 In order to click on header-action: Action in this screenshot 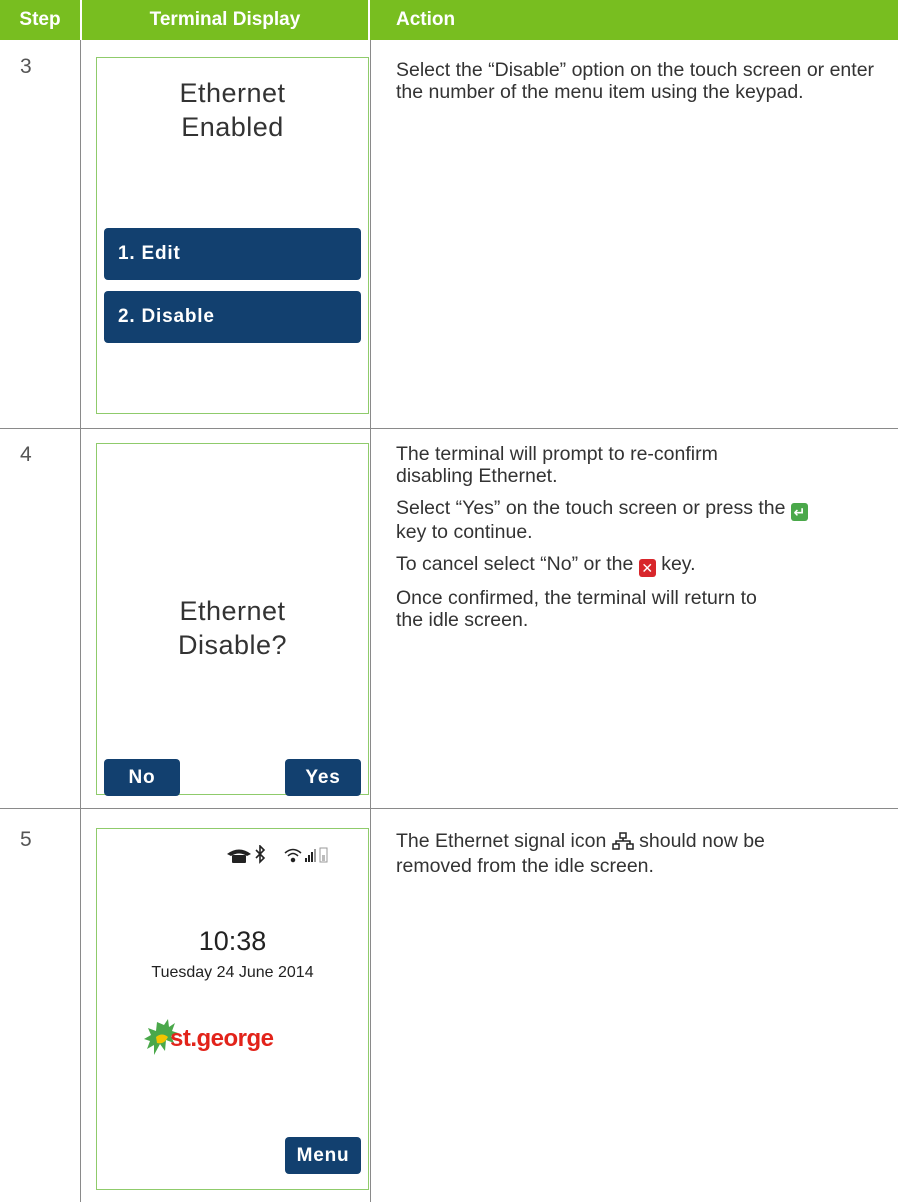, I will do `click(634, 20)`.